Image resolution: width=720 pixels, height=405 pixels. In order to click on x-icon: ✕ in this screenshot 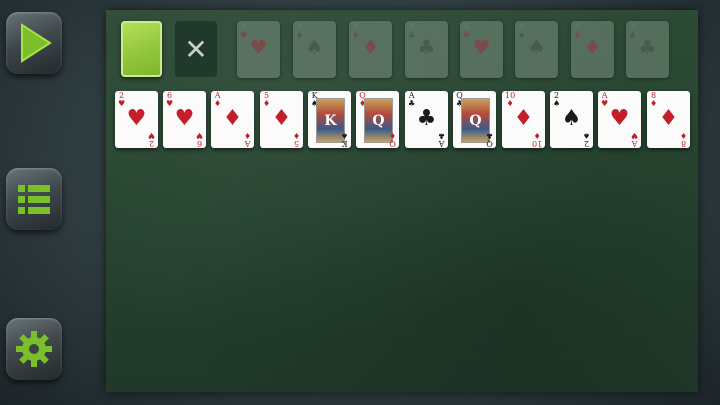, I will do `click(196, 49)`.